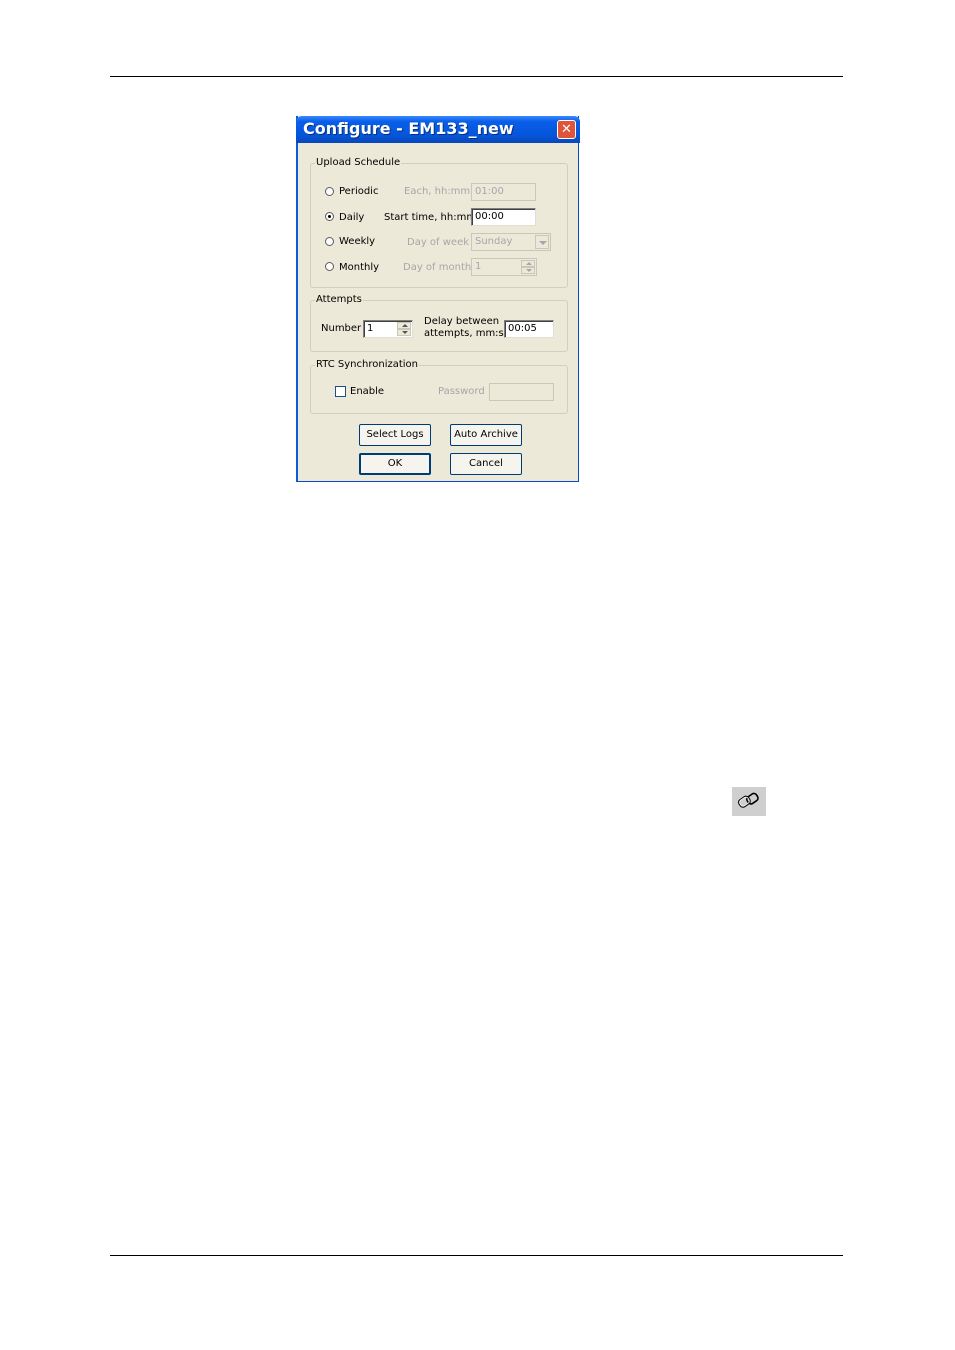  I want to click on daily-radio, so click(329, 216).